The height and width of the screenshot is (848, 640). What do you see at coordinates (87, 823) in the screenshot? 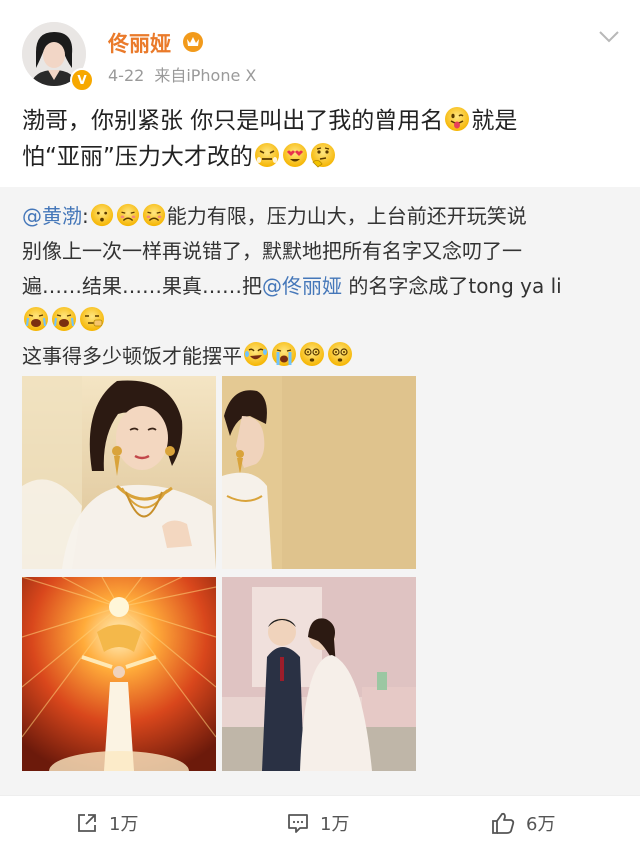
I see `share-icon` at bounding box center [87, 823].